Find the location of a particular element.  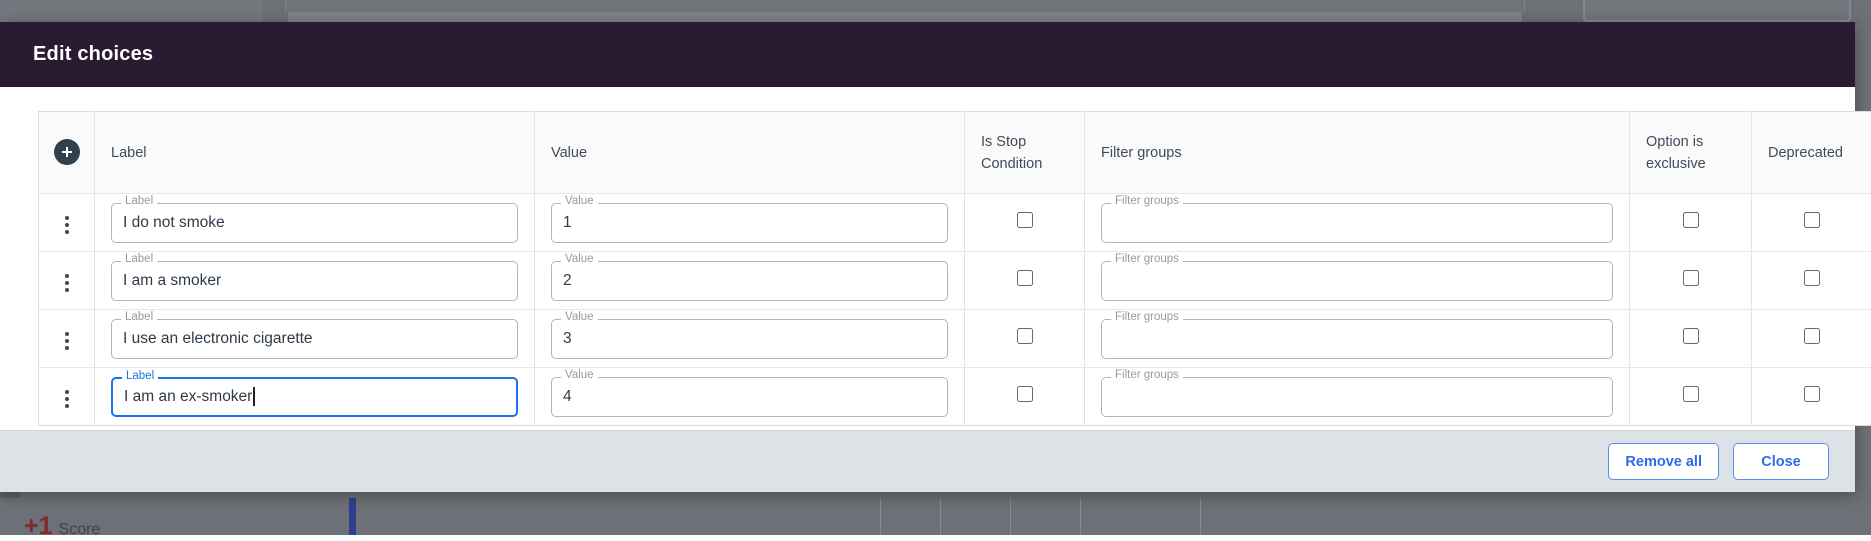

score-indicator: +1 Score is located at coordinates (62, 526).